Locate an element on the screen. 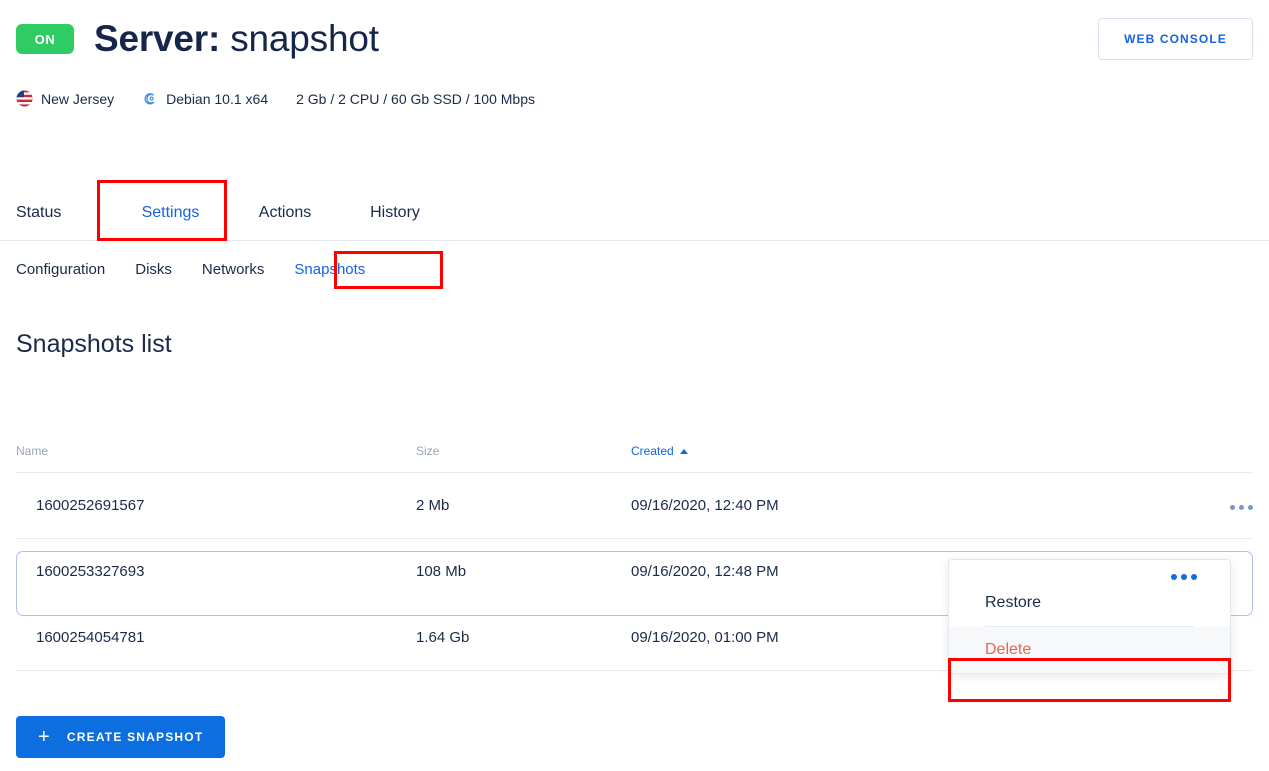 The image size is (1269, 771). tab-history: History is located at coordinates (395, 213).